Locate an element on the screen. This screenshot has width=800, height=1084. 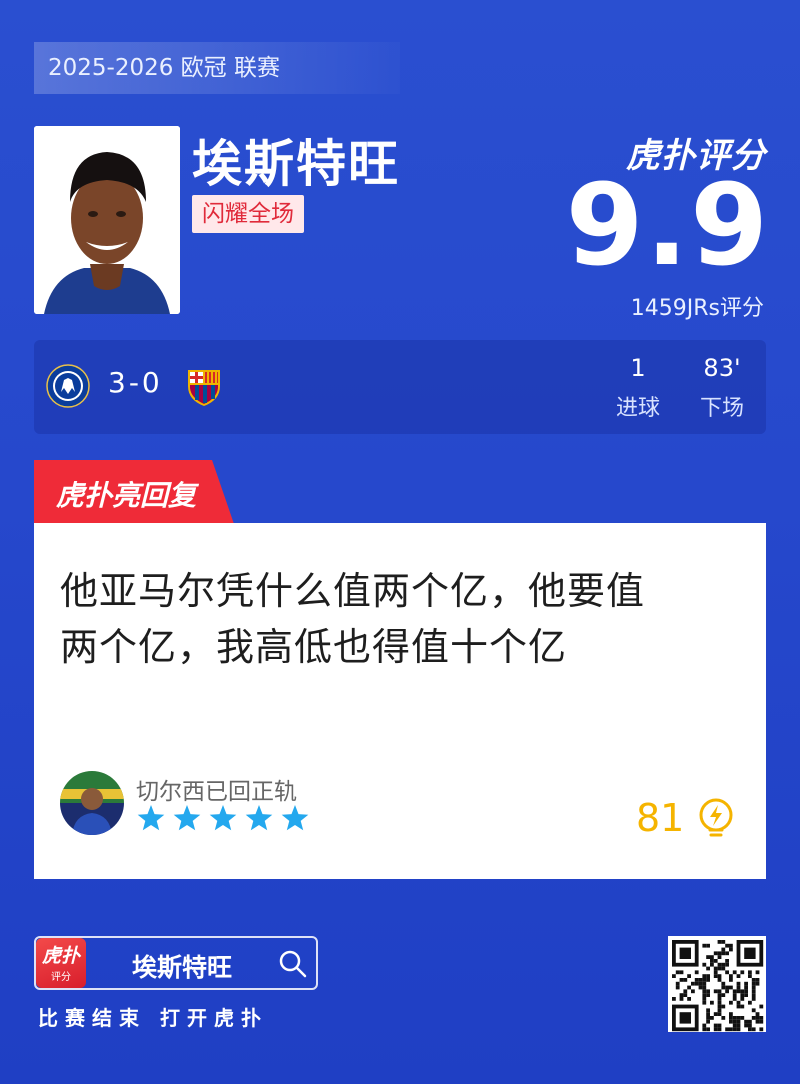
stat-subbed-label: 下场 is located at coordinates (721, 408).